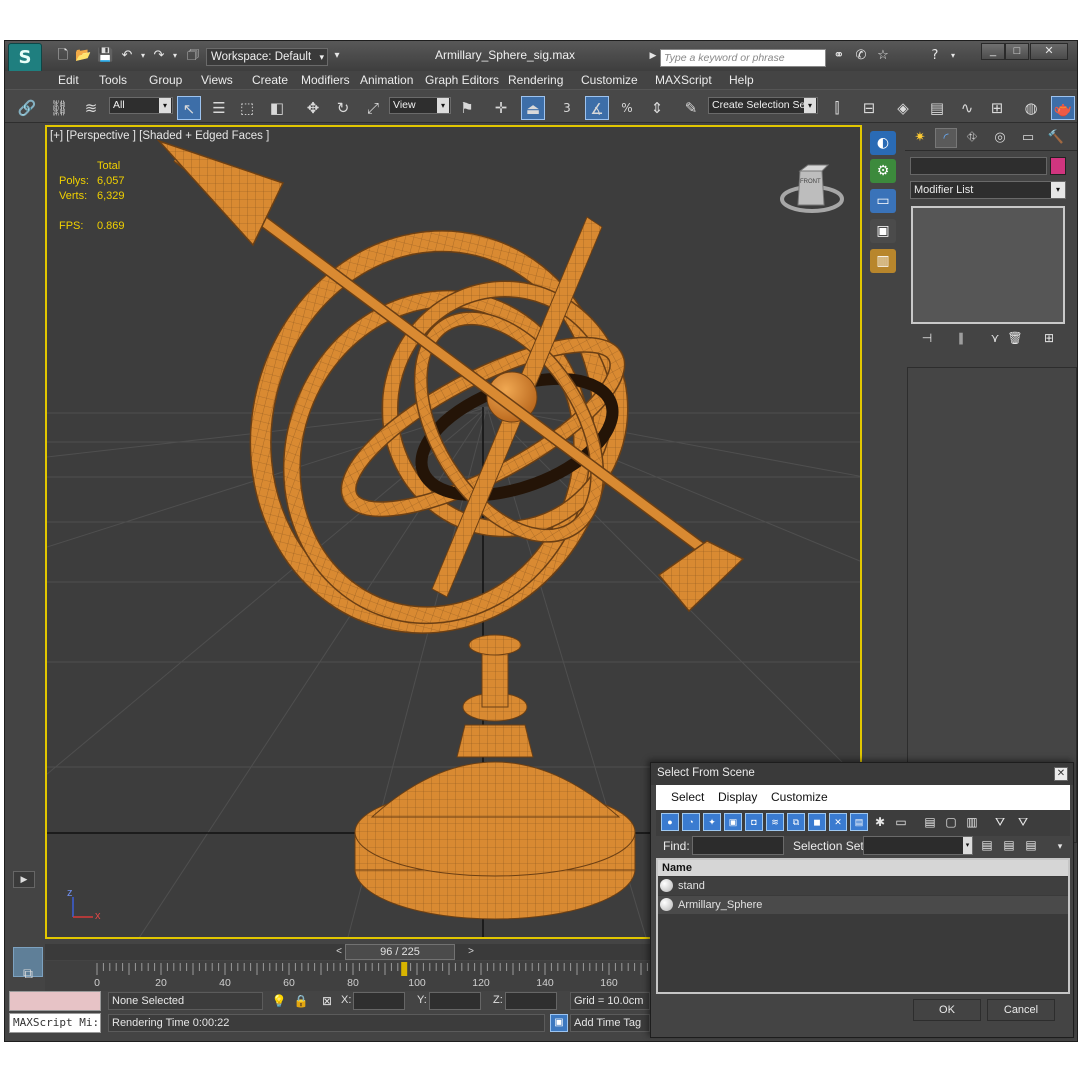 The image size is (1080, 1080). What do you see at coordinates (796, 822) in the screenshot?
I see `filter-groups-icon: ⧉` at bounding box center [796, 822].